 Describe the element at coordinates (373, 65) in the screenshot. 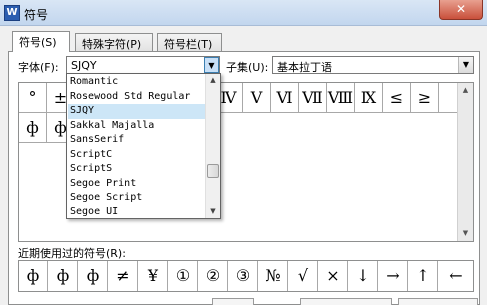

I see `subset-select: 基本拉丁语 ▼` at that location.